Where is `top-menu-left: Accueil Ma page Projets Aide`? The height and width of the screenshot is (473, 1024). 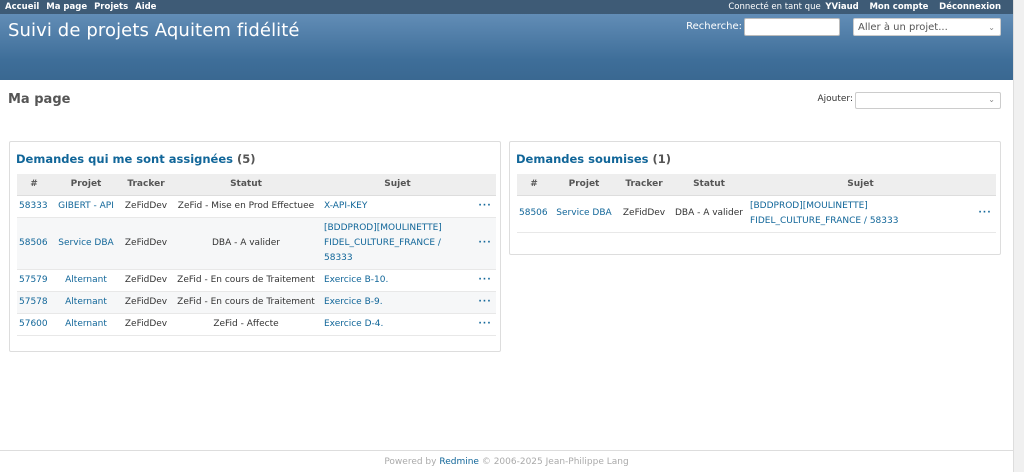 top-menu-left: Accueil Ma page Projets Aide is located at coordinates (82, 7).